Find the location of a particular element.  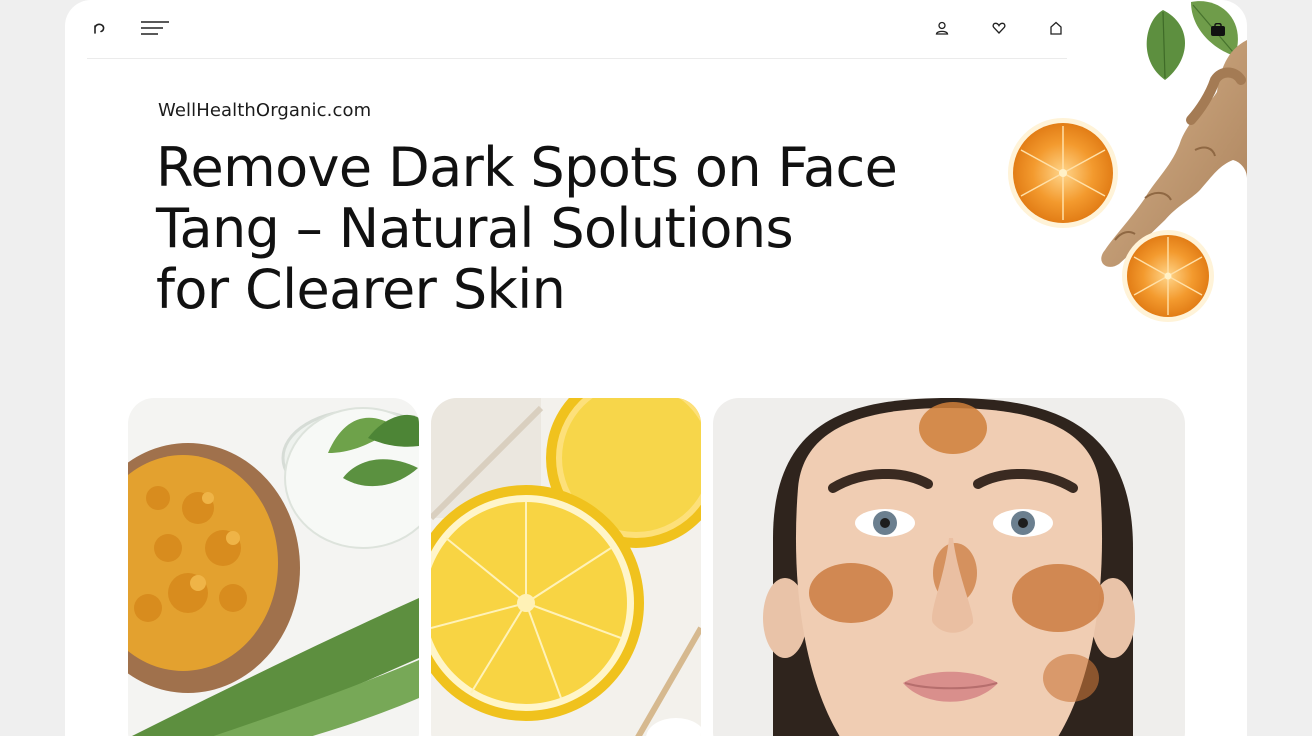

site-name: WellHealthOrganic.com is located at coordinates (265, 110).